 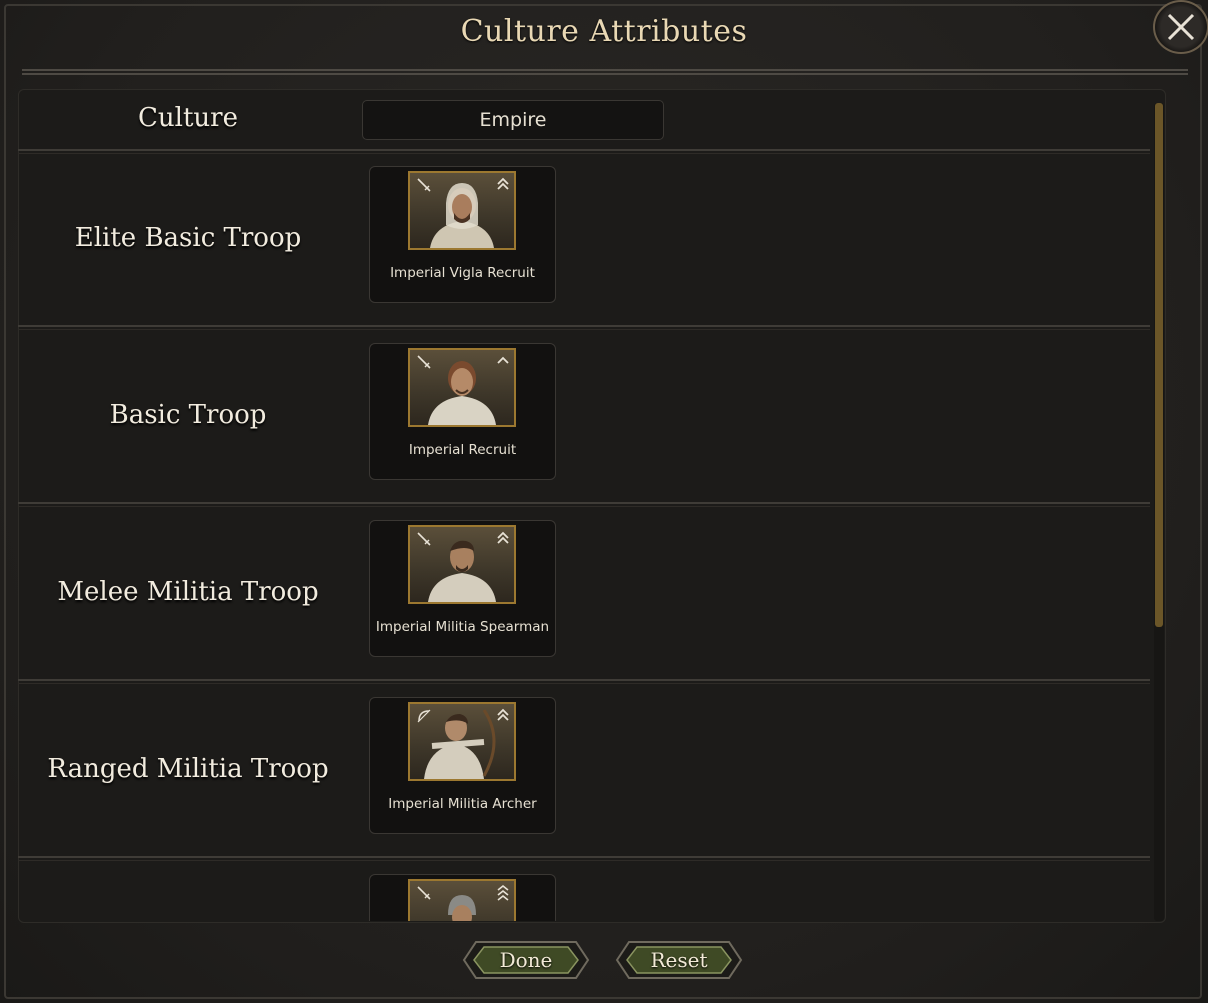 I want to click on window-title: Culture Attributes, so click(x=604, y=31).